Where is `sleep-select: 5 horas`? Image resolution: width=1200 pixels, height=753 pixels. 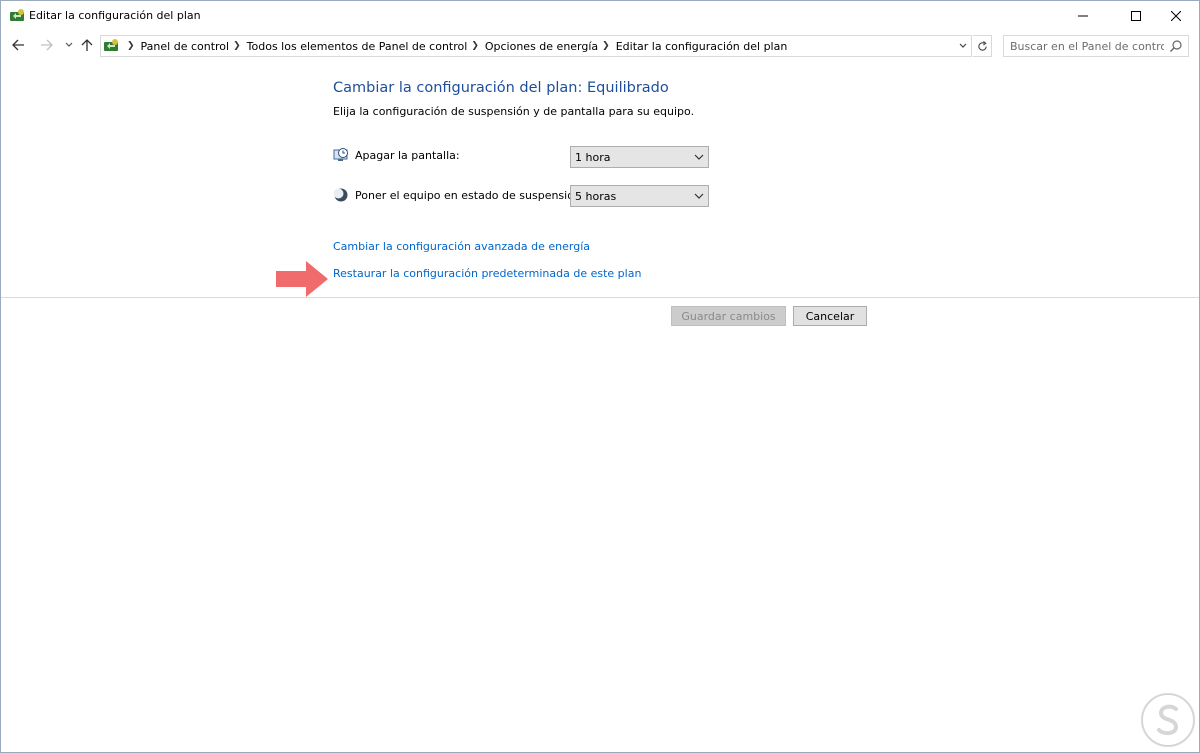
sleep-select: 5 horas is located at coordinates (639, 196).